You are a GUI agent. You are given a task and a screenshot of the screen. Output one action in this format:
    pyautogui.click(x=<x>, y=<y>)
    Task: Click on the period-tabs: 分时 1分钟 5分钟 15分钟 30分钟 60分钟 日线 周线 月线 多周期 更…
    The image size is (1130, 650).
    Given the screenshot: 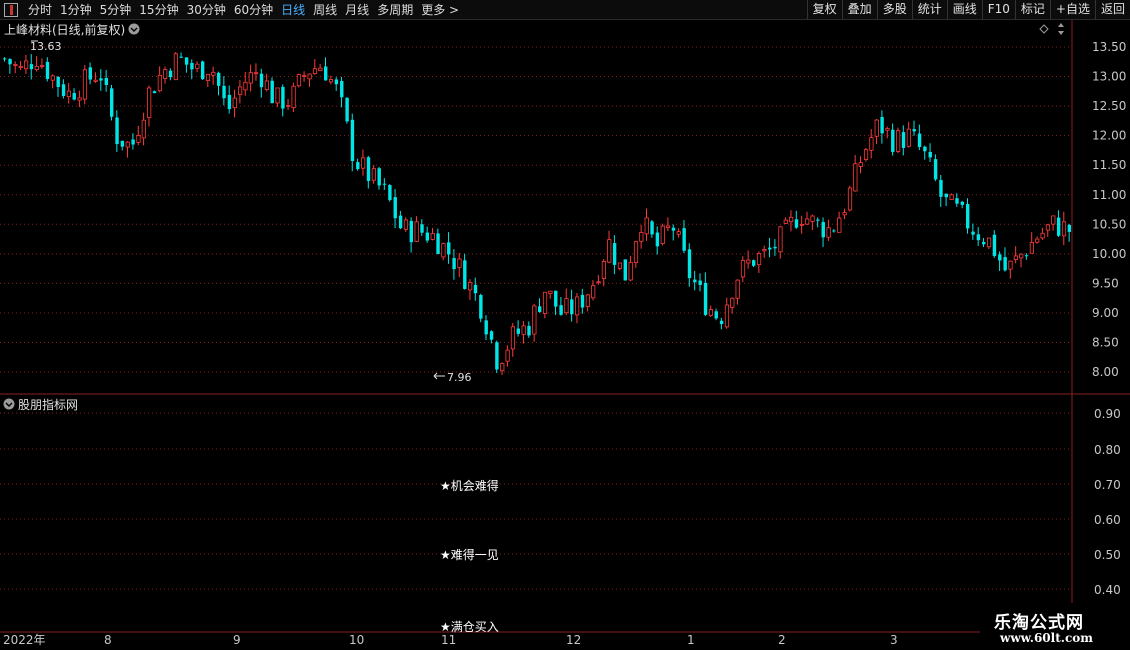 What is the action you would take?
    pyautogui.click(x=231, y=10)
    